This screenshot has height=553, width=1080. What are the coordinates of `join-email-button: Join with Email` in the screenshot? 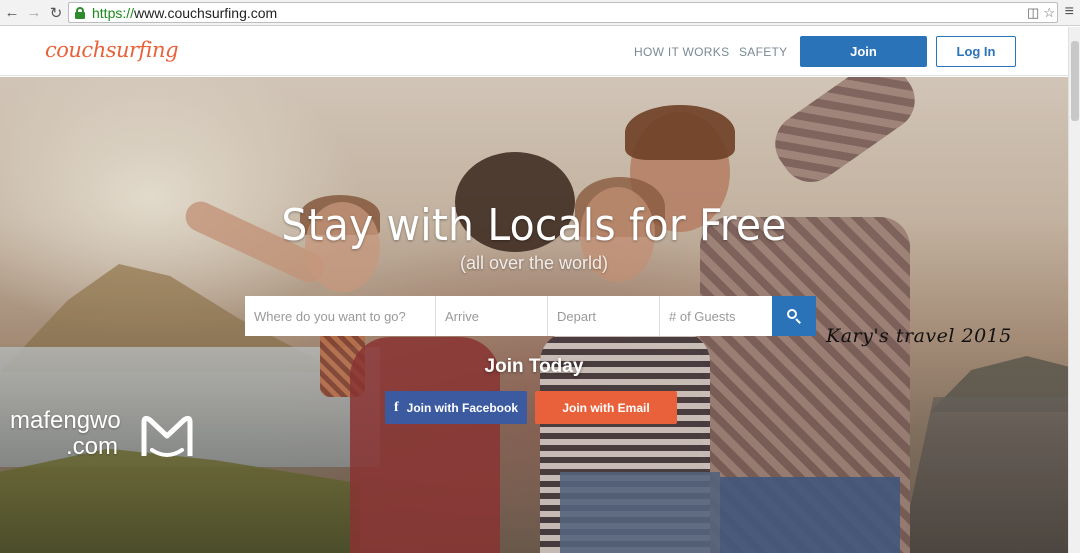 It's located at (606, 407).